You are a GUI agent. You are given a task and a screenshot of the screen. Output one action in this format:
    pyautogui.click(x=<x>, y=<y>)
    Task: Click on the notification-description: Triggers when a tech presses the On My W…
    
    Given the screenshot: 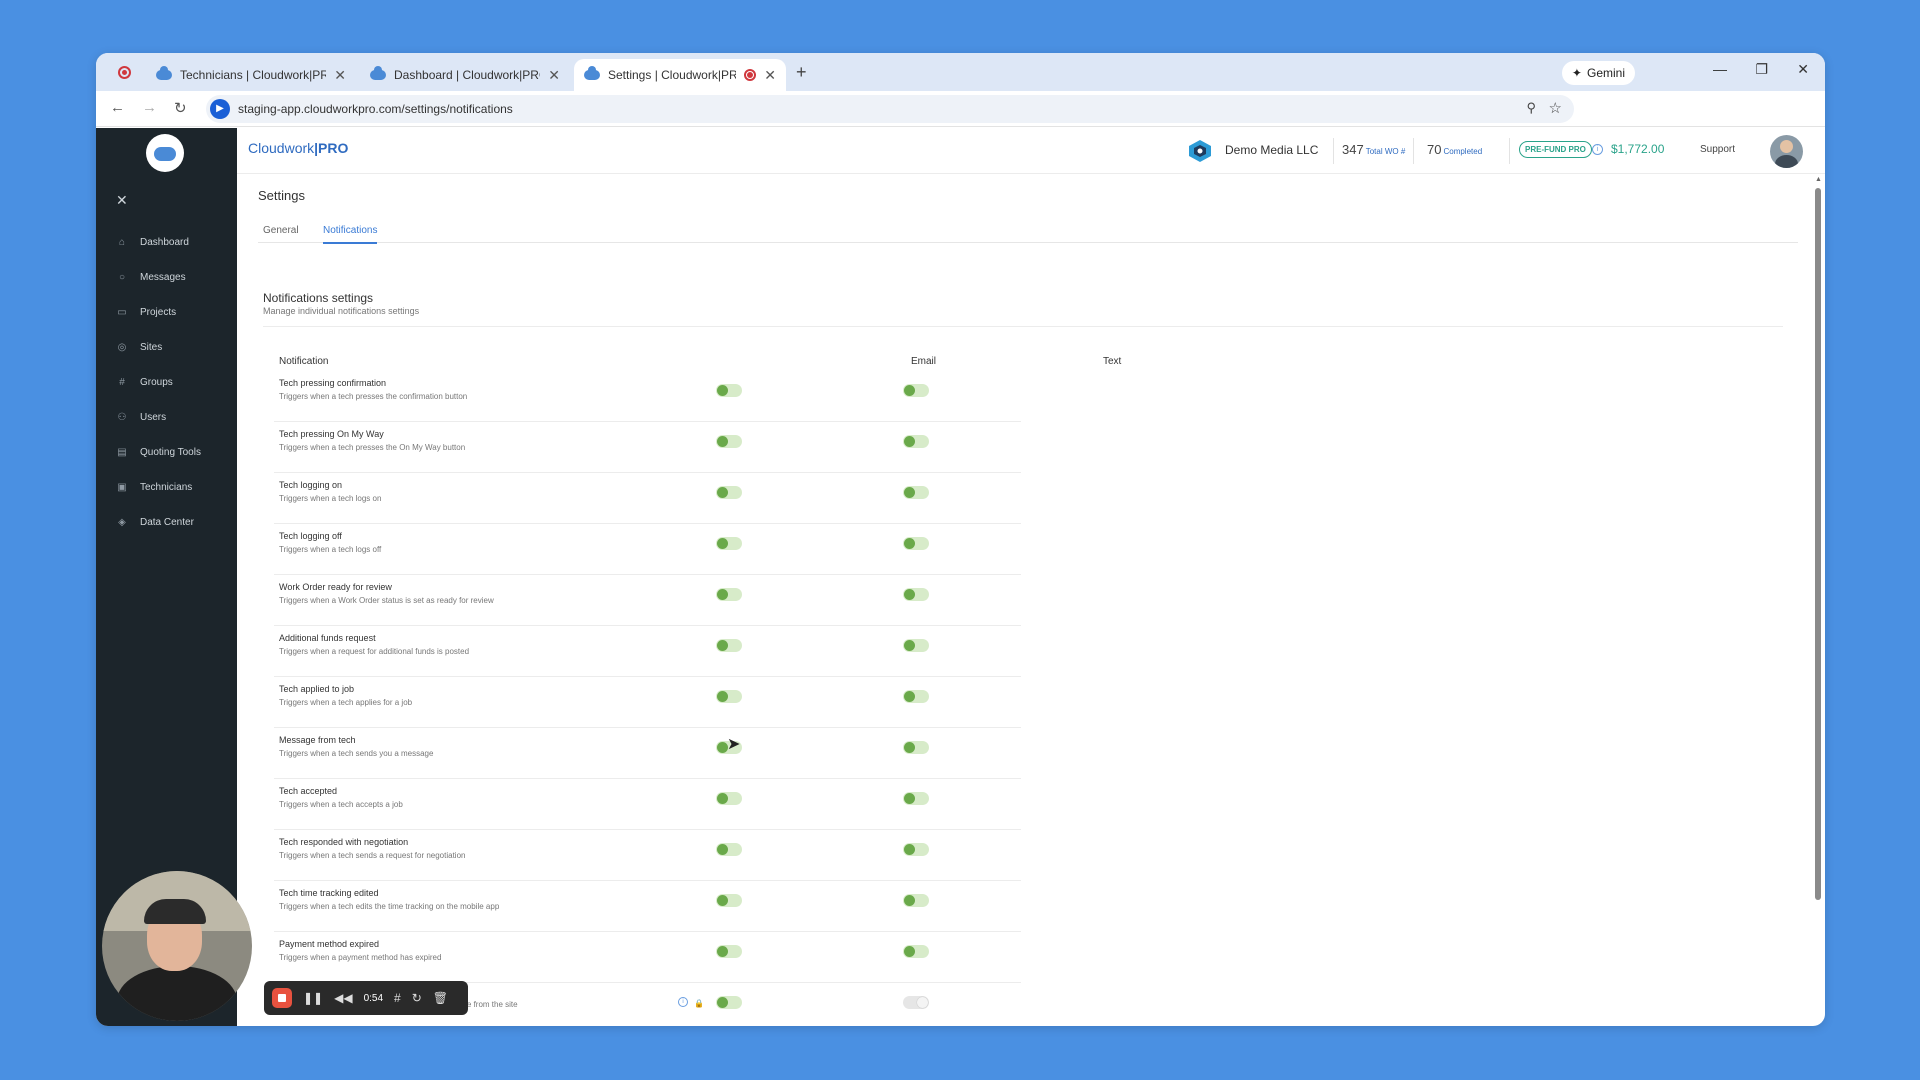 What is the action you would take?
    pyautogui.click(x=372, y=447)
    